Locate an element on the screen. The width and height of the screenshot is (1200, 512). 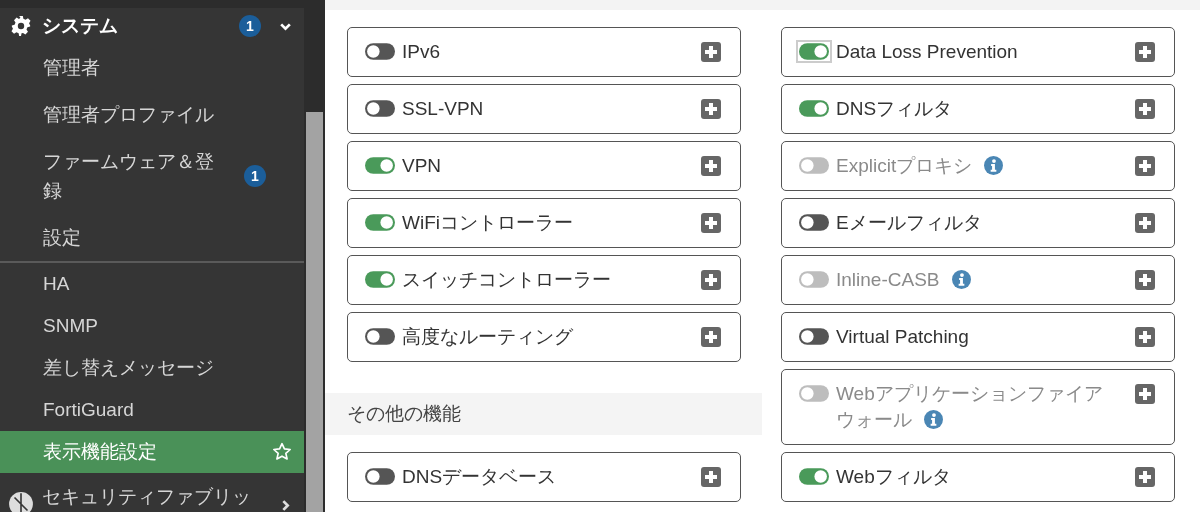
nav-item: 表示機能設定 is located at coordinates (152, 452).